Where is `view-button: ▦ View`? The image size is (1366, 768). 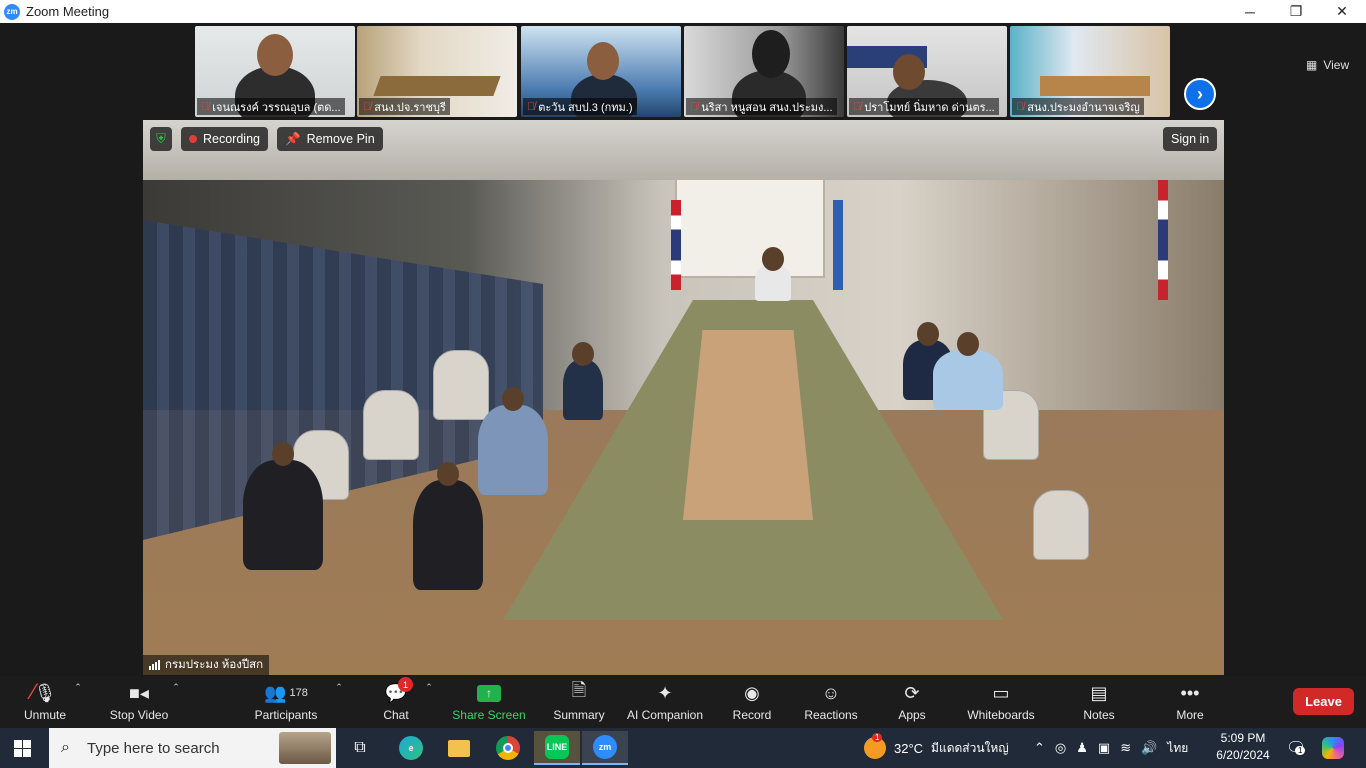
view-button: ▦ View is located at coordinates (1327, 65).